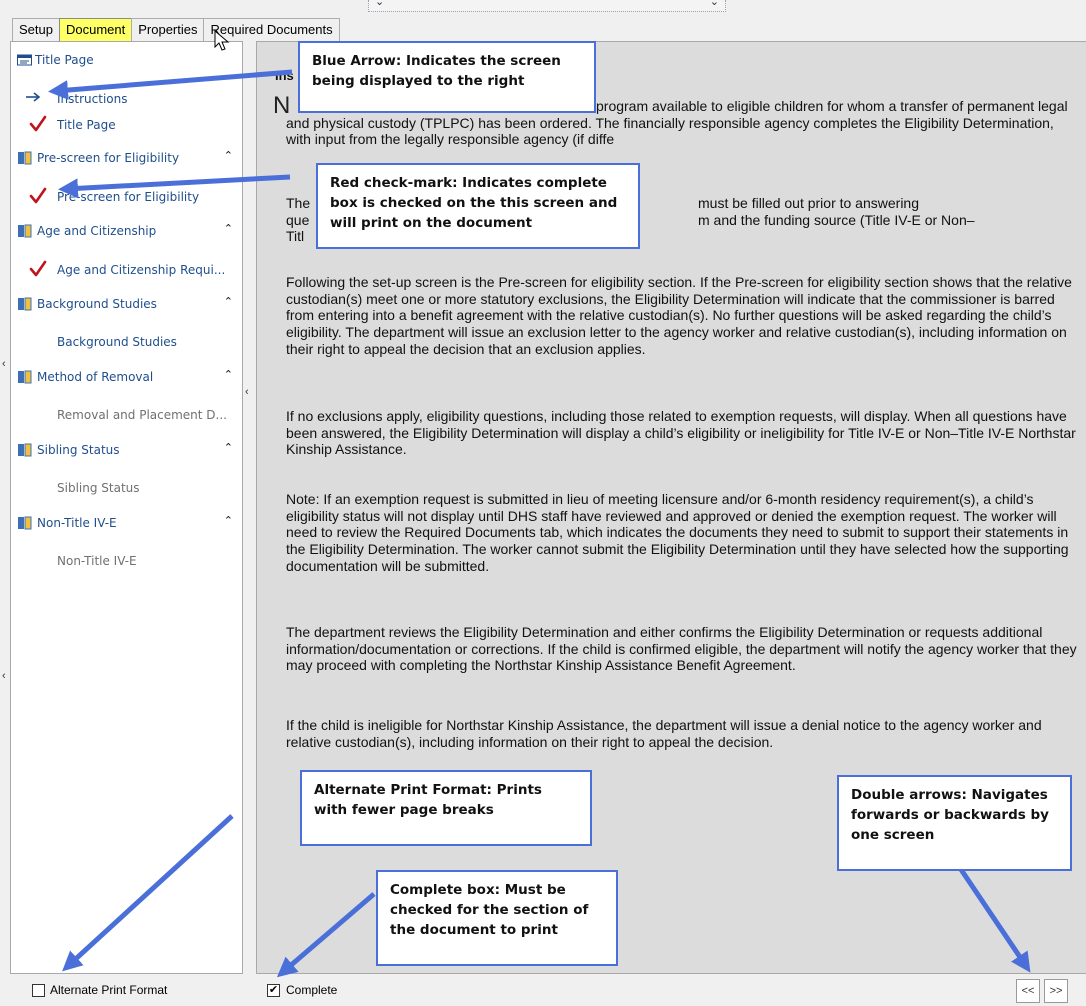 The image size is (1086, 1006). I want to click on bottom-left-bar: Alternate Print Format, so click(126, 990).